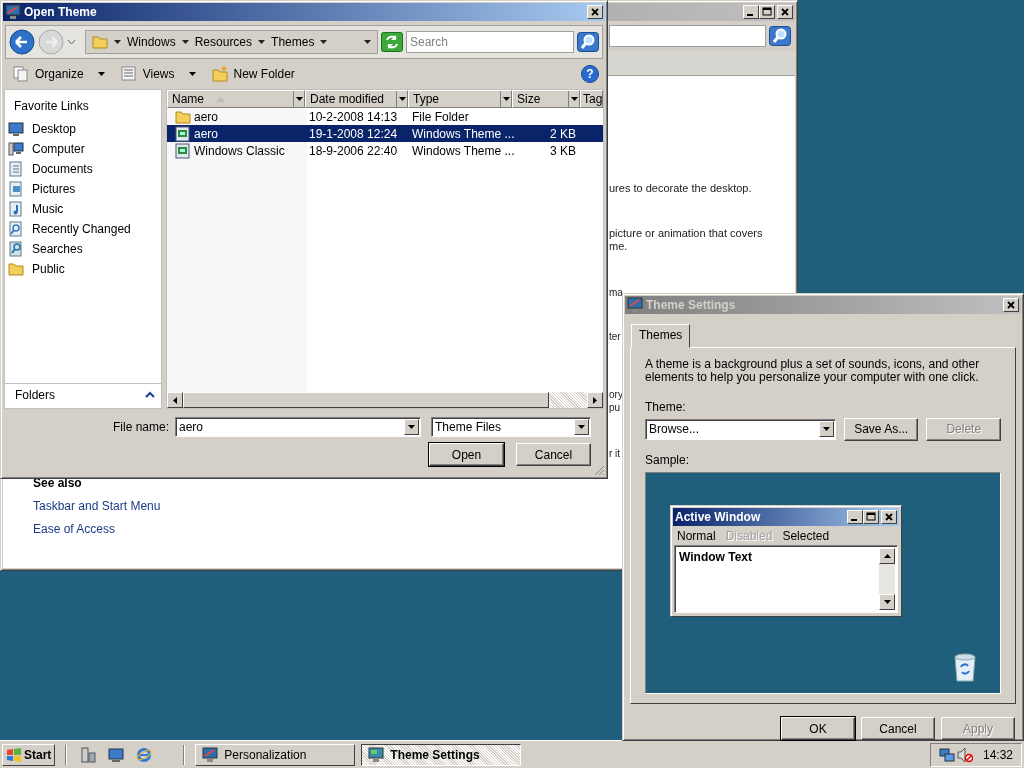  What do you see at coordinates (618, 246) in the screenshot?
I see `text-fragment: me.` at bounding box center [618, 246].